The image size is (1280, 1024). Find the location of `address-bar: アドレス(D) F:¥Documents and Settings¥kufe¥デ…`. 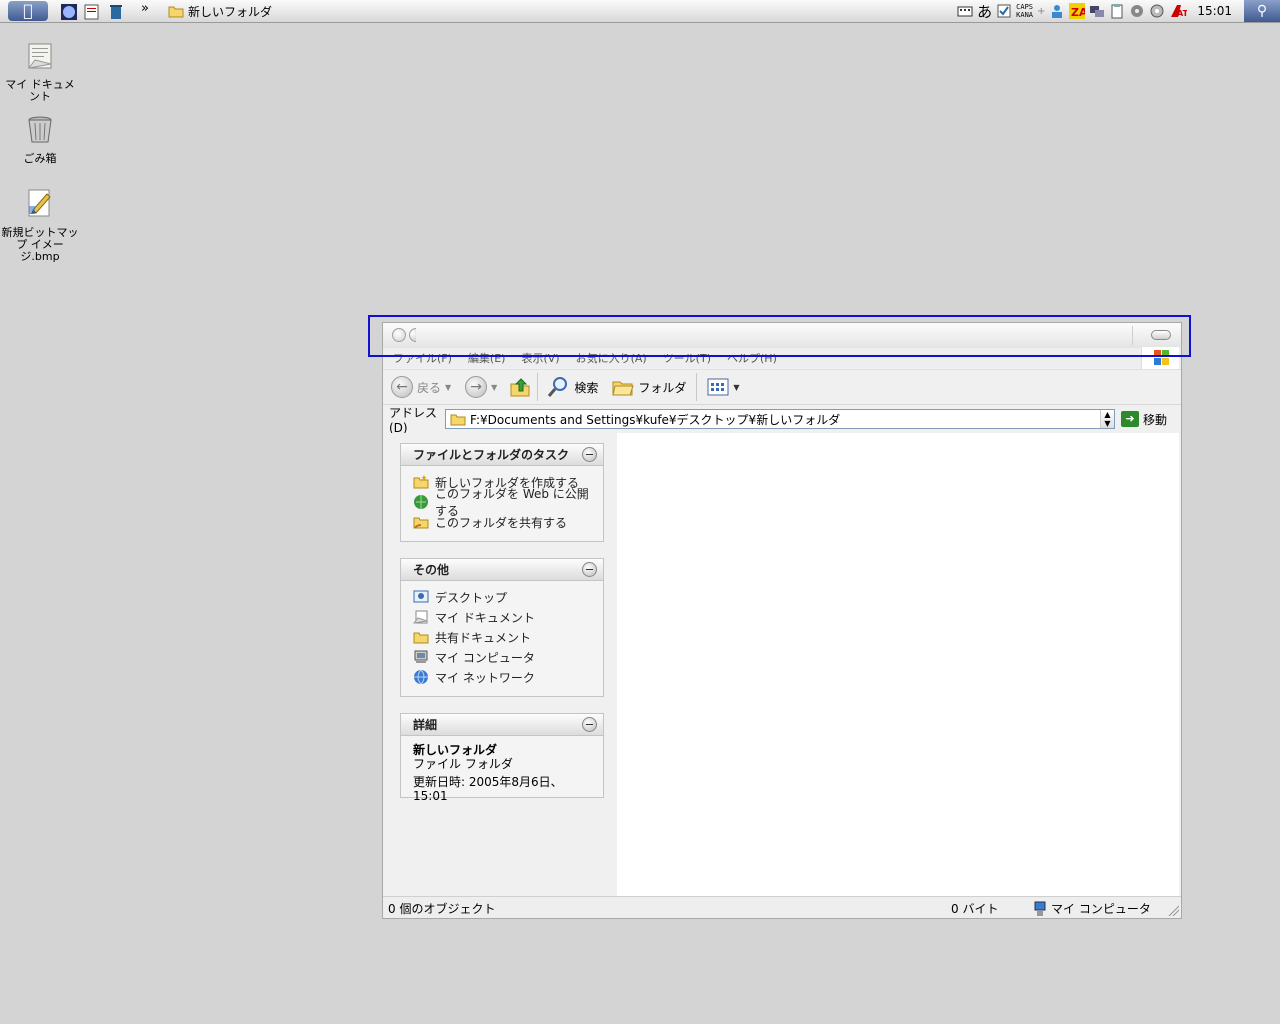

address-bar: アドレス(D) F:¥Documents and Settings¥kufe¥デ… is located at coordinates (782, 420).